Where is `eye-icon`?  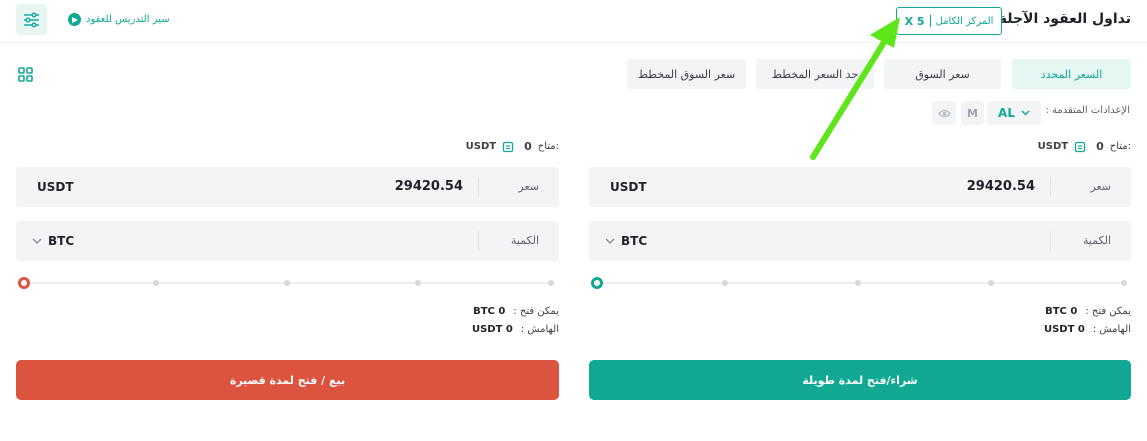 eye-icon is located at coordinates (944, 113).